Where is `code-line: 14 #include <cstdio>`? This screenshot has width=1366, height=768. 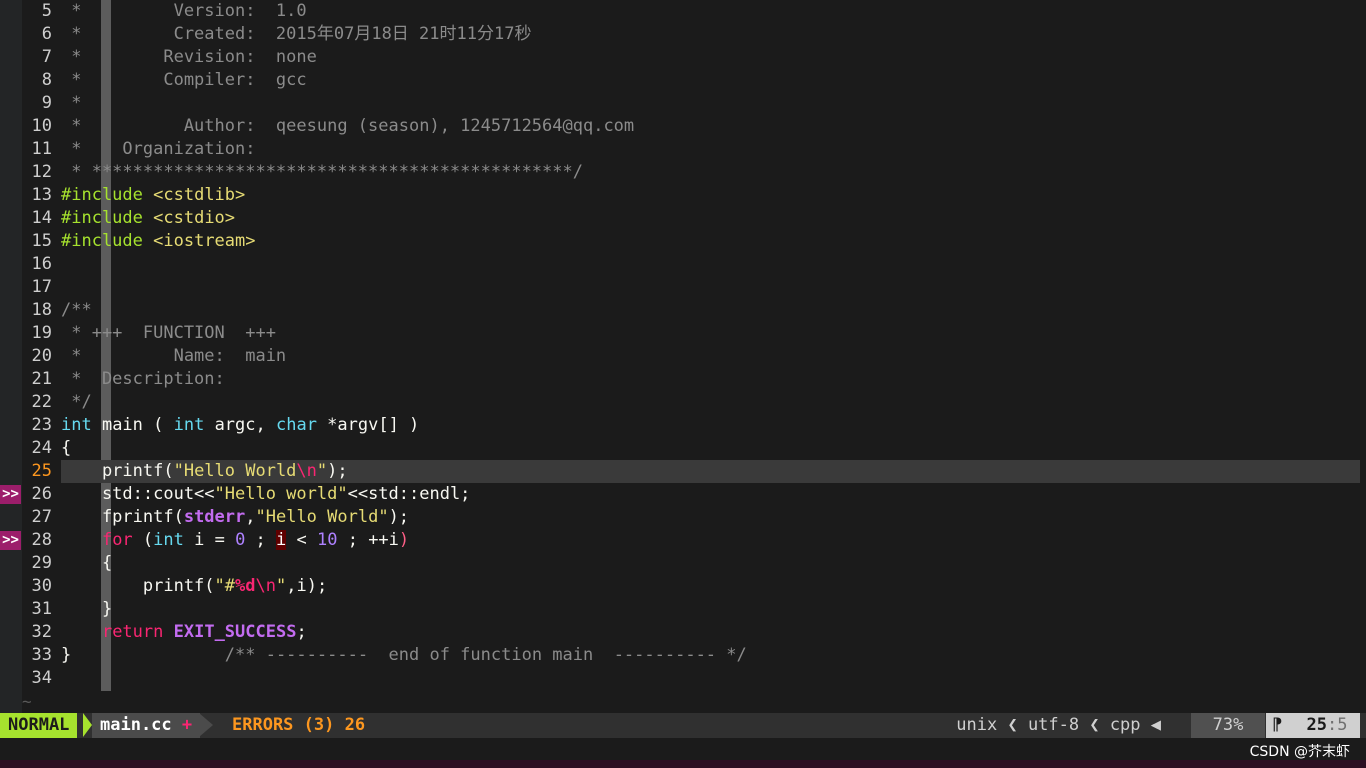
code-line: 14 #include <cstdio> is located at coordinates (683, 218).